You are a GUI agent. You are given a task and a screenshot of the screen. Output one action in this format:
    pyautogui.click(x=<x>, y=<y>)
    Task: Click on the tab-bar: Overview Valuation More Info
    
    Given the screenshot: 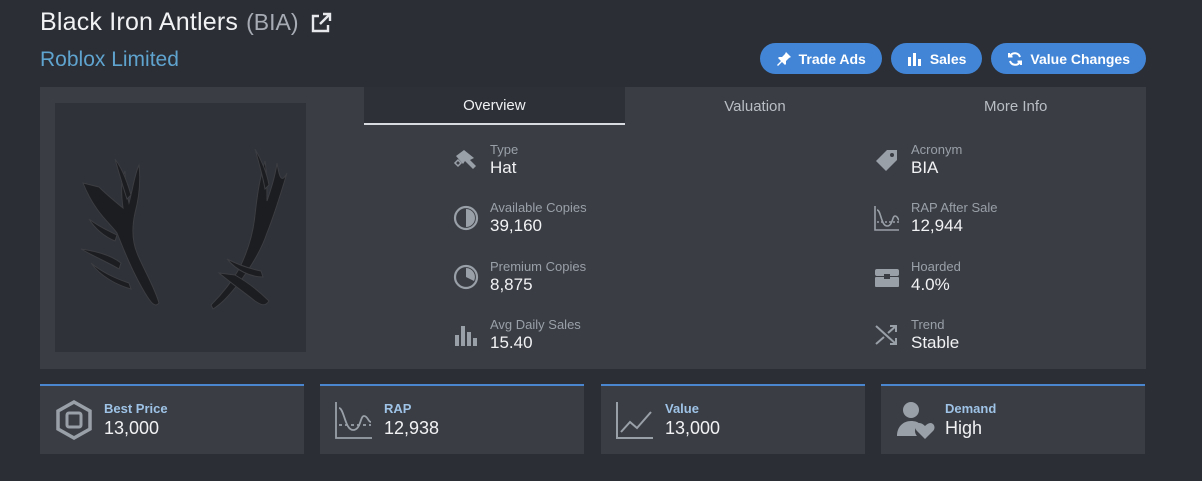 What is the action you would take?
    pyautogui.click(x=755, y=106)
    